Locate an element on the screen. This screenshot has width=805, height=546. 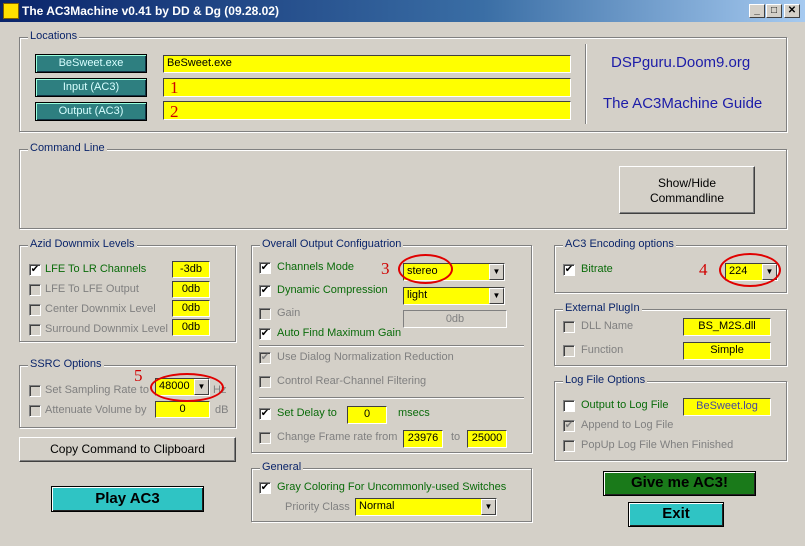
show-hide-commandline-button: Show/Hide Commandline is located at coordinates (687, 190).